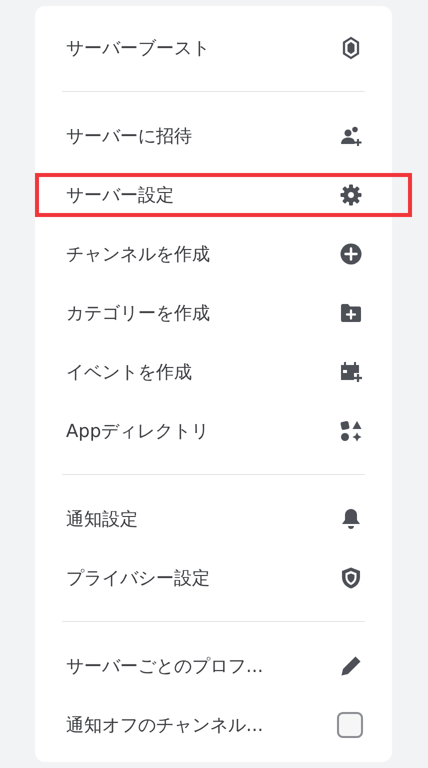  Describe the element at coordinates (213, 312) in the screenshot. I see `menu-item: カテゴリーを作成` at that location.